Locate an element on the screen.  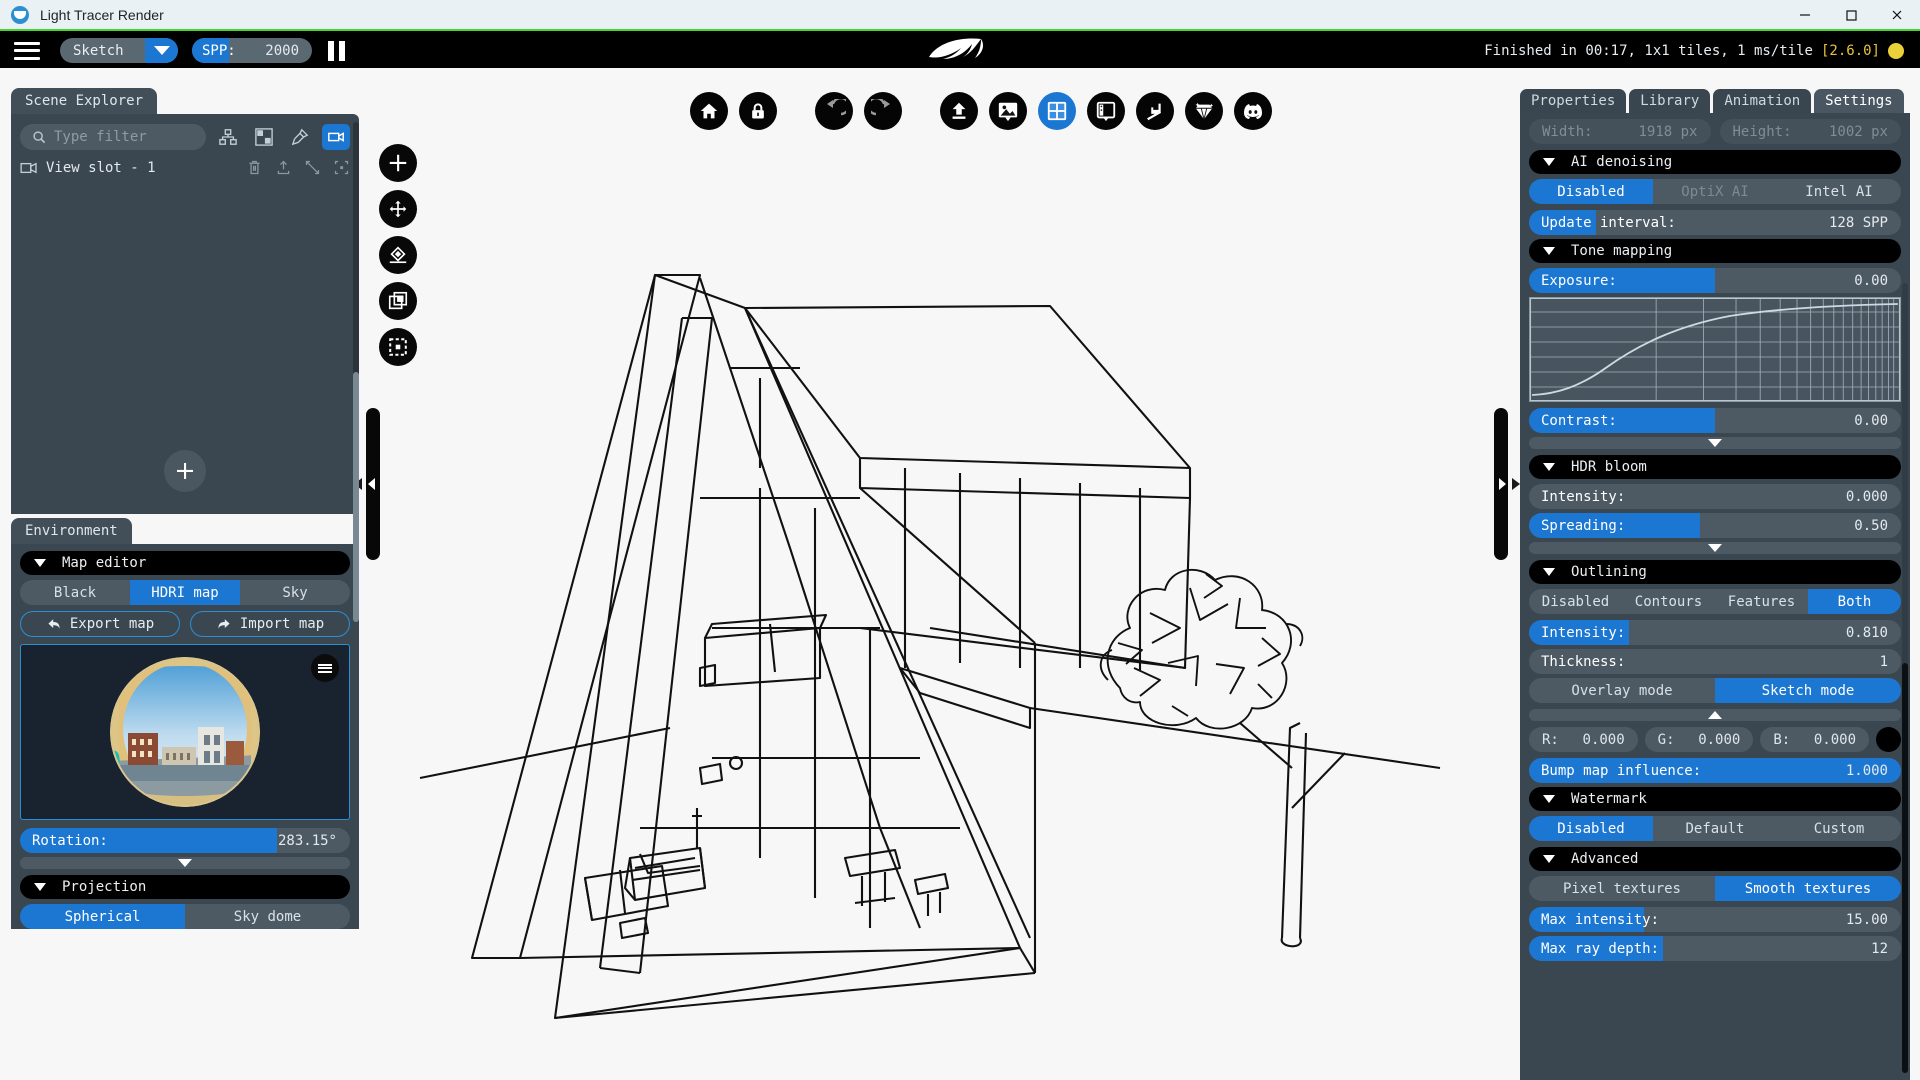
rotation-expand-bar is located at coordinates (185, 863).